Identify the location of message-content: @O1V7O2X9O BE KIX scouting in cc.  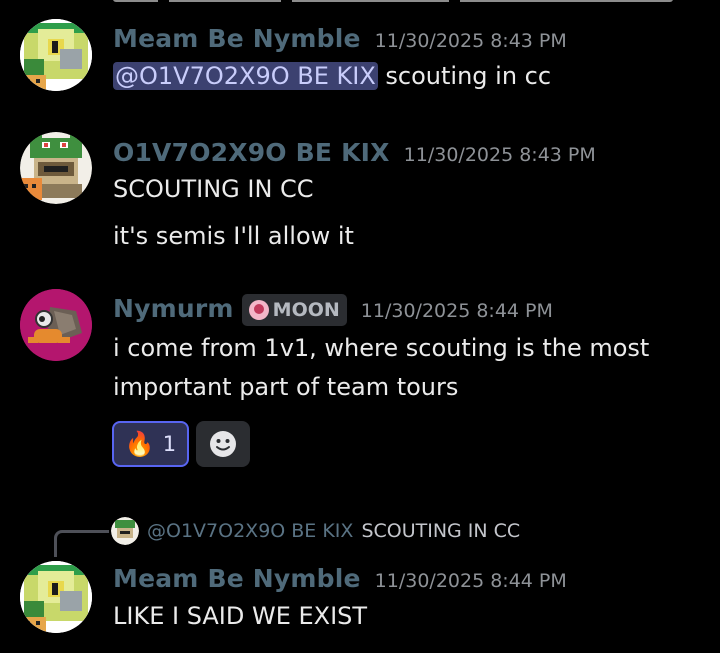
(332, 76).